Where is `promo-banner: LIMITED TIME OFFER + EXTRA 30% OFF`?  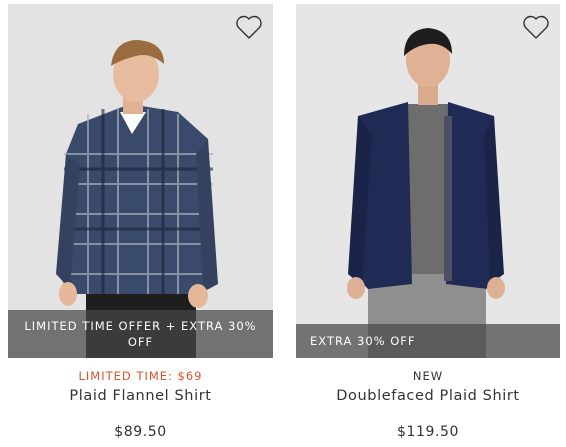
promo-banner: LIMITED TIME OFFER + EXTRA 30% OFF is located at coordinates (140, 334).